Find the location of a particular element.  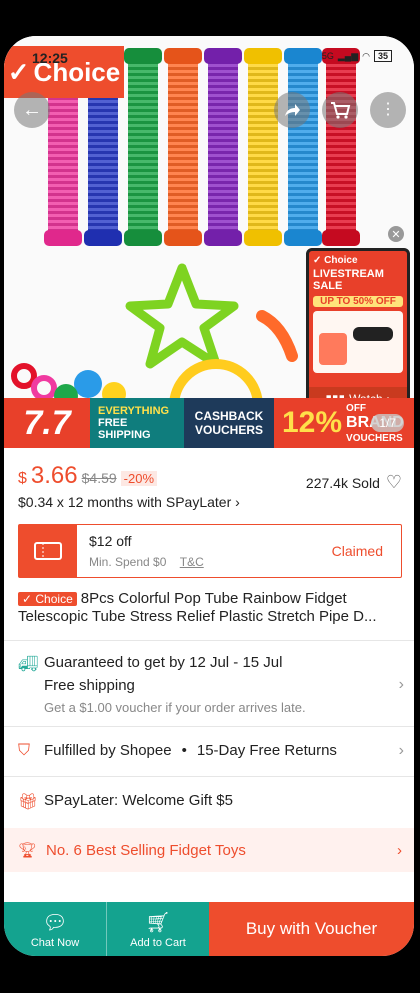

livestream-offer: UP TO 50% OFF is located at coordinates (358, 301).